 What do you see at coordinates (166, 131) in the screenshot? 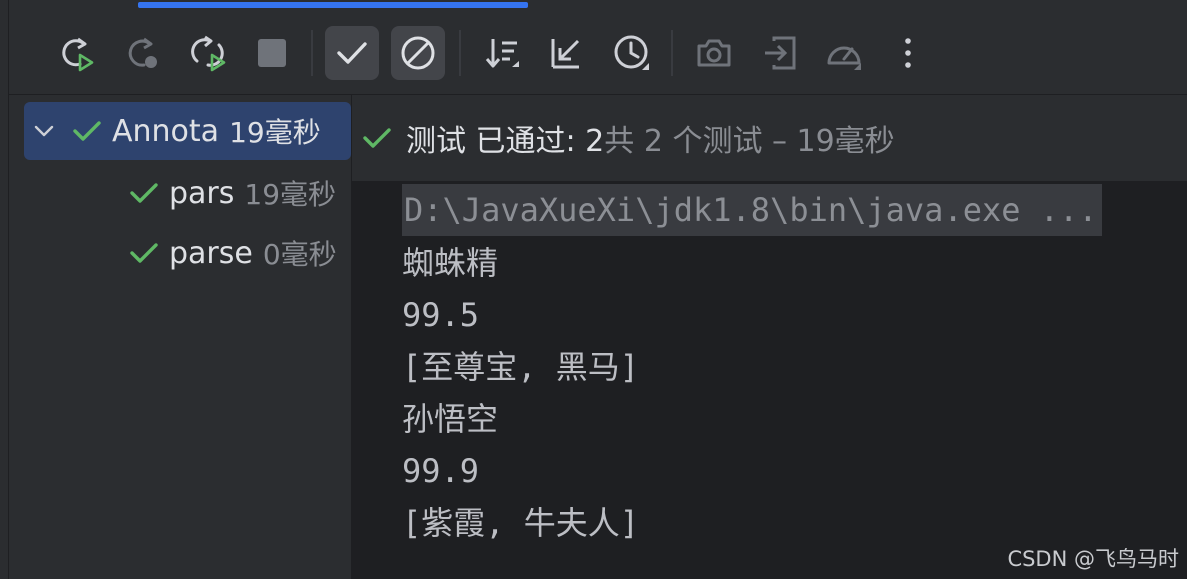
I see `tree-item-name: Annota` at bounding box center [166, 131].